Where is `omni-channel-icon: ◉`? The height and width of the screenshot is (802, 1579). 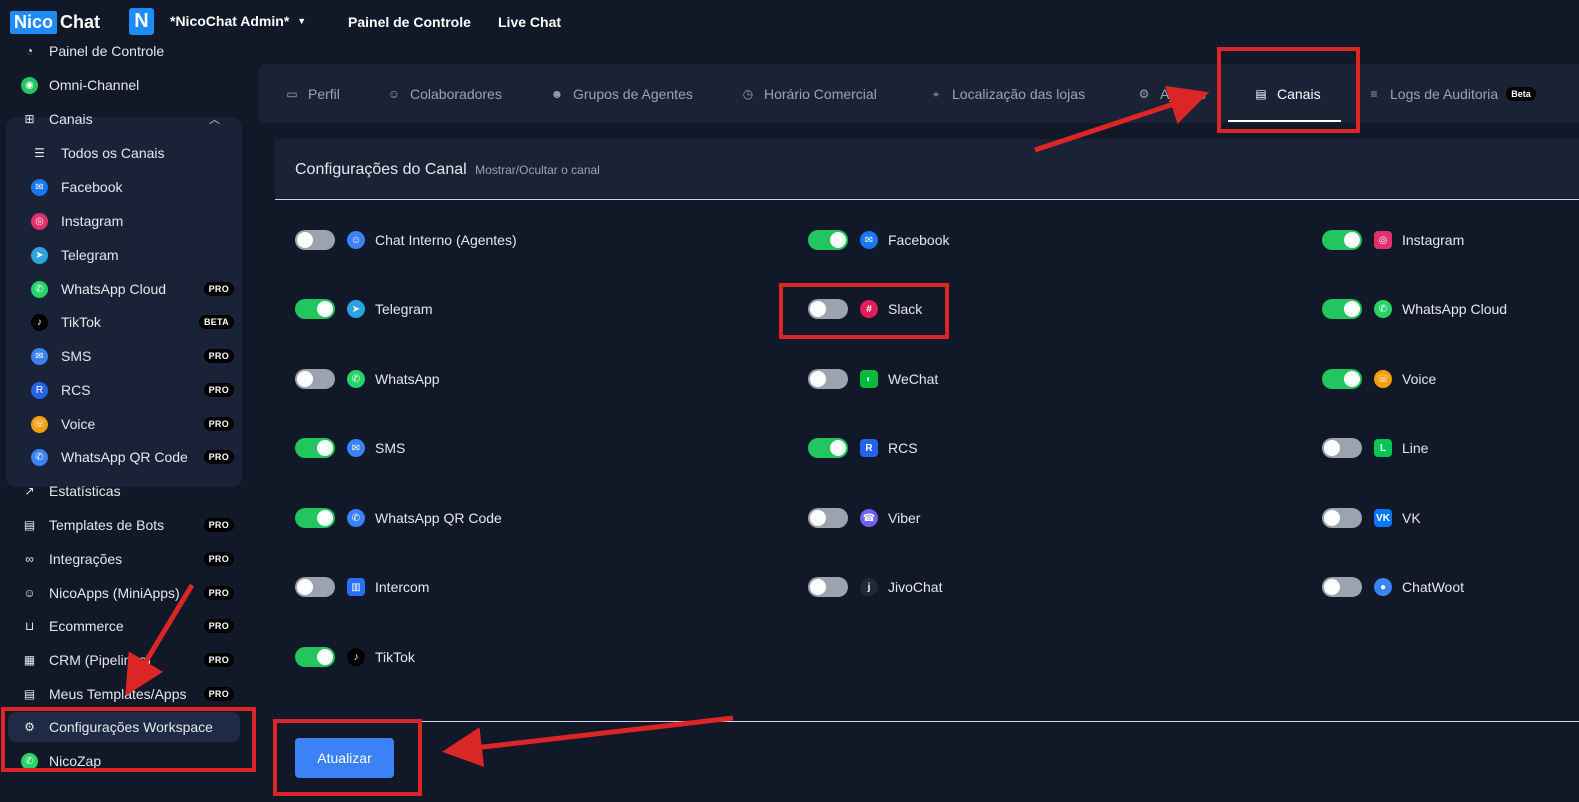
omni-channel-icon: ◉ is located at coordinates (29, 85).